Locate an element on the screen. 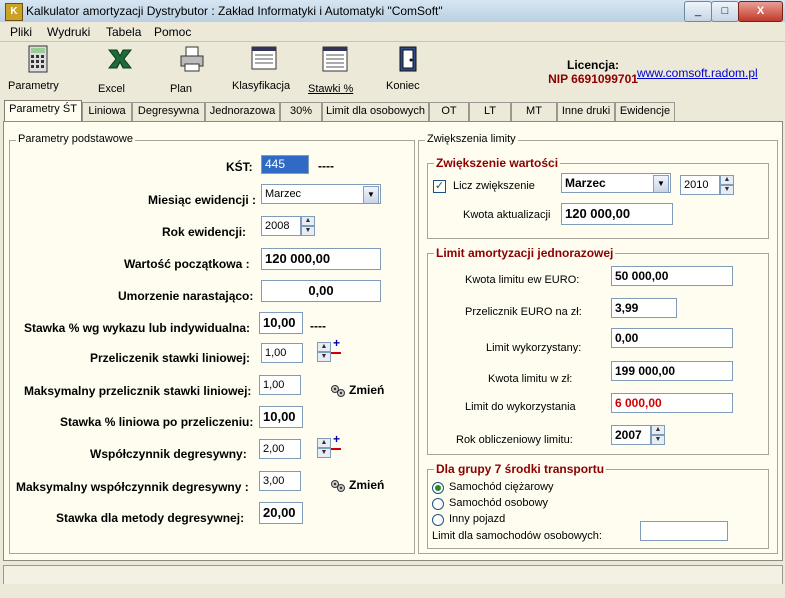  exit-door-icon is located at coordinates (408, 59).